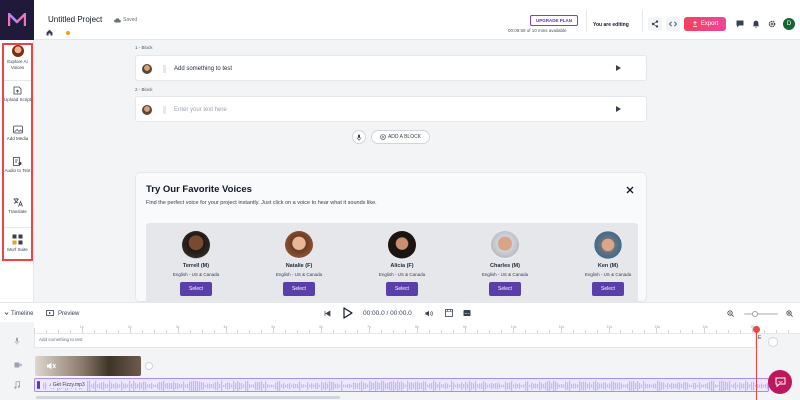 The image size is (800, 400). What do you see at coordinates (400, 137) in the screenshot?
I see `add-block-button: ADD A BLOCK` at bounding box center [400, 137].